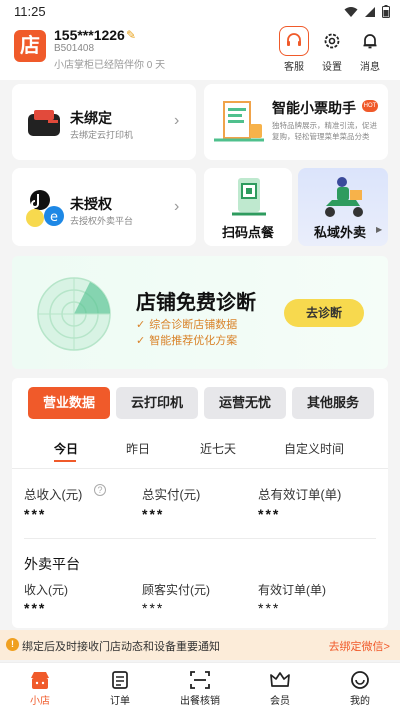 The height and width of the screenshot is (712, 400). What do you see at coordinates (370, 67) in the screenshot?
I see `messages-label: 消息` at bounding box center [370, 67].